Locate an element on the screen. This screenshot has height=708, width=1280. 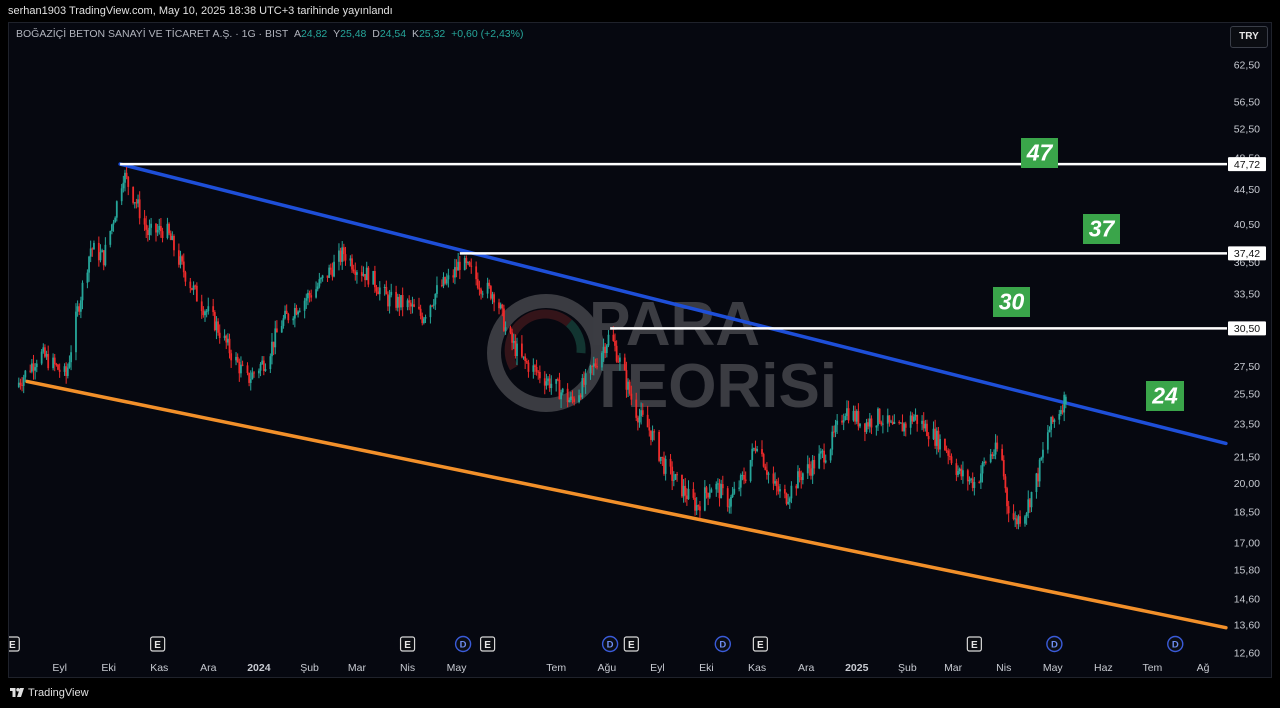
dividend-marker-label: D is located at coordinates (463, 645).